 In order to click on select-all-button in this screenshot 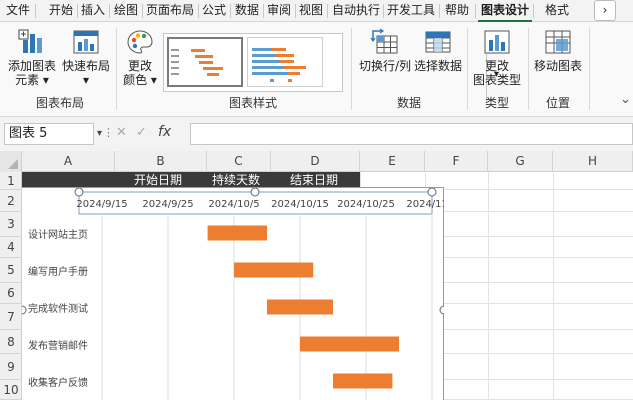, I will do `click(11, 161)`.